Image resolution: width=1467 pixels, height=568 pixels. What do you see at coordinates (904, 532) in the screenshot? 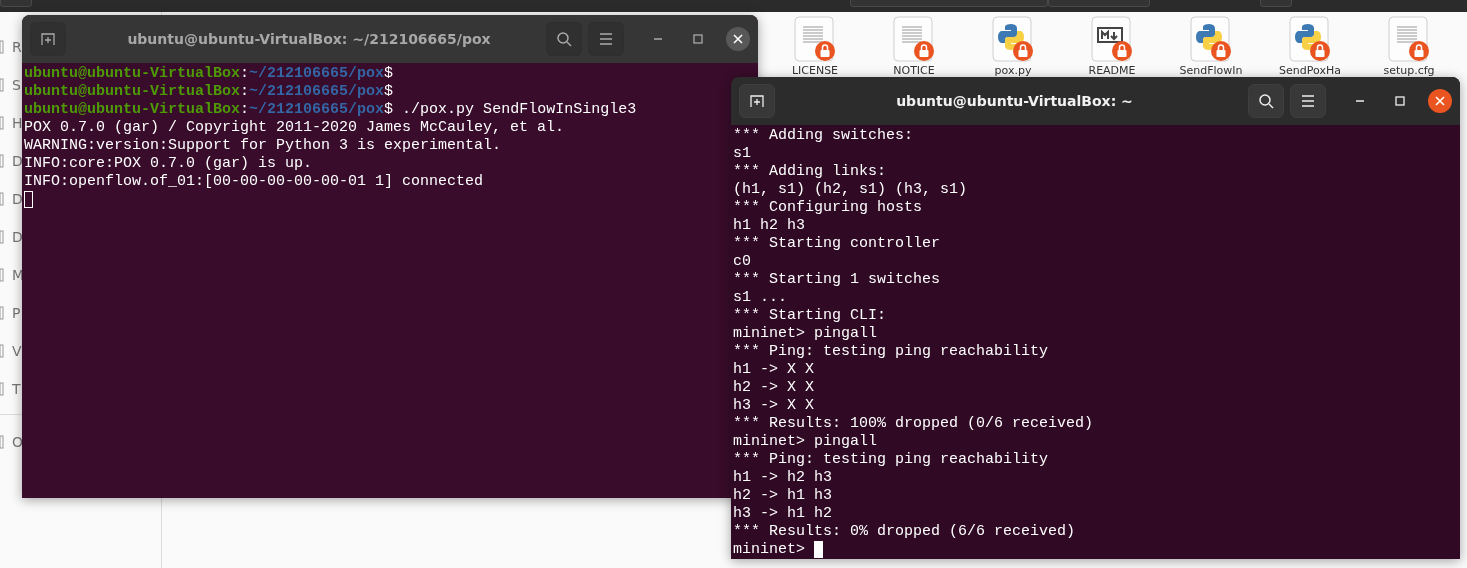
I see `output-line: *** Results: 0% dropped (6/6 received)` at bounding box center [904, 532].